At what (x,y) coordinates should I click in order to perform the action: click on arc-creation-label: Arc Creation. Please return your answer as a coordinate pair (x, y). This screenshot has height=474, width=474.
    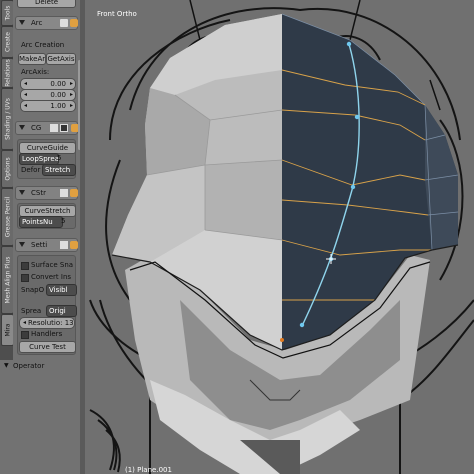
    Looking at the image, I should click on (43, 45).